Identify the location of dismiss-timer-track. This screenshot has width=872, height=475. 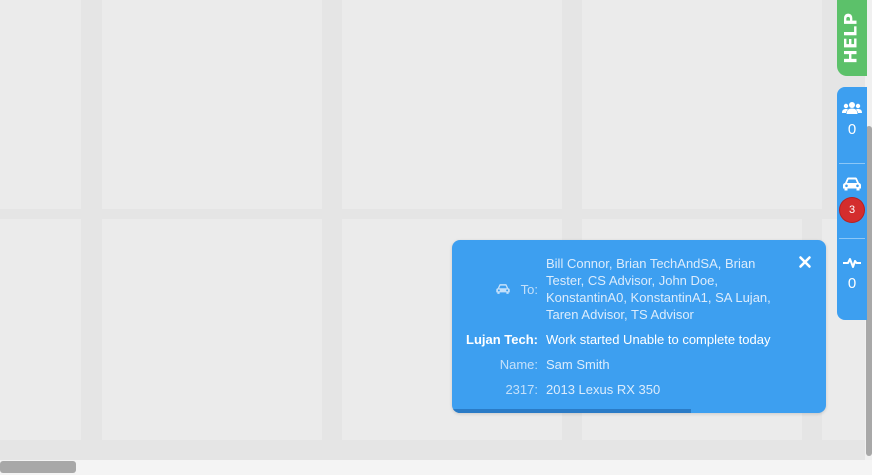
(639, 411).